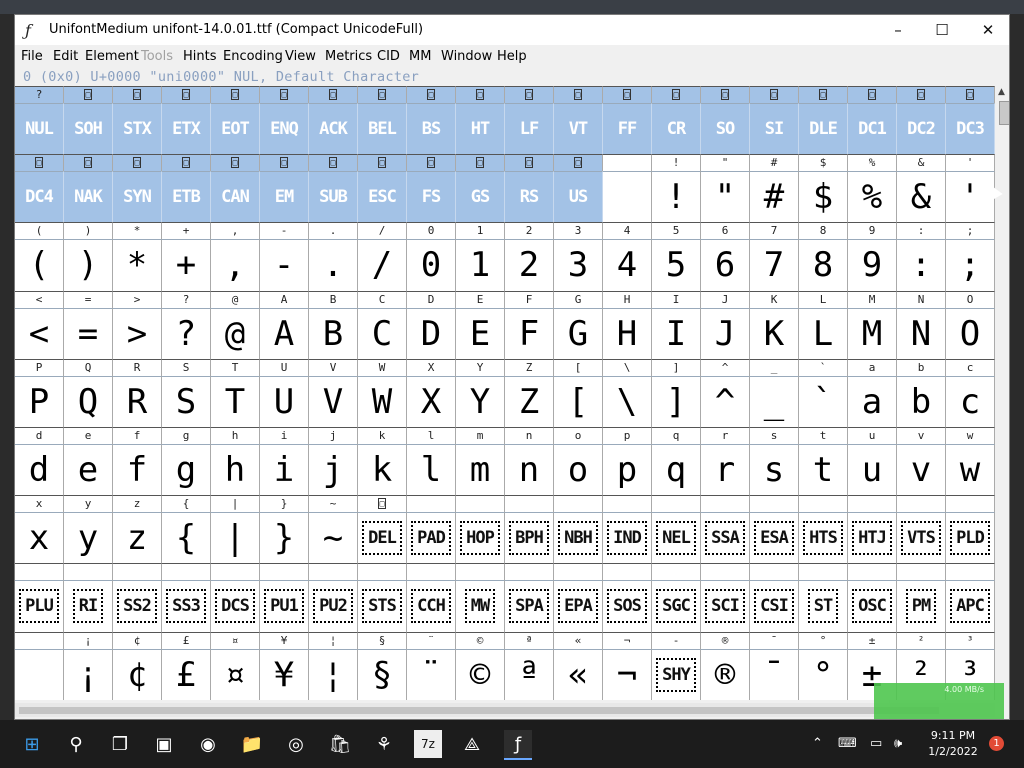 The image size is (1024, 768). Describe the element at coordinates (388, 56) in the screenshot. I see `menu-cid: CID` at that location.